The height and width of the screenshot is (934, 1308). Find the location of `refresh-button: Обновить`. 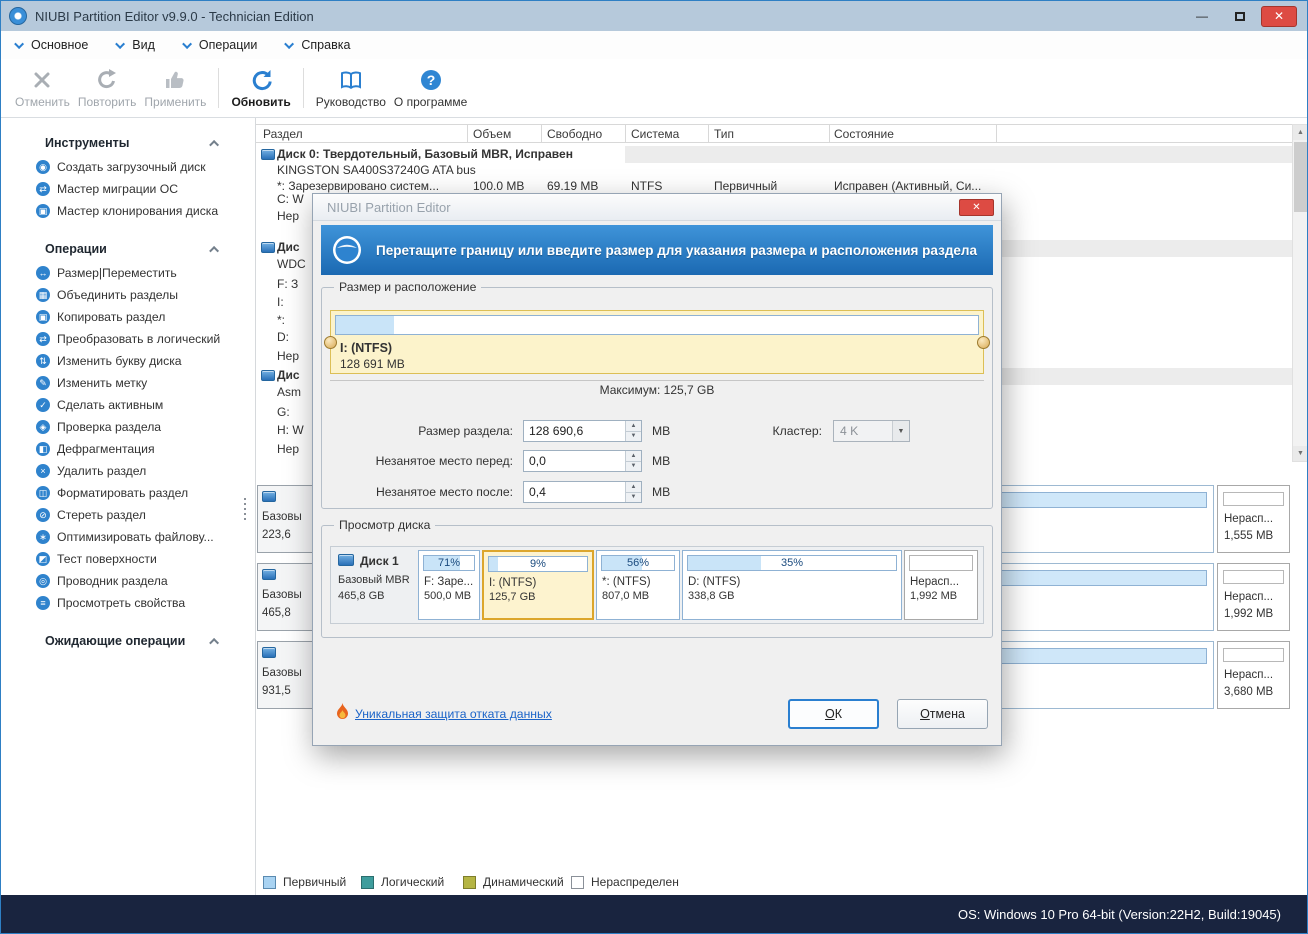

refresh-button: Обновить is located at coordinates (260, 88).